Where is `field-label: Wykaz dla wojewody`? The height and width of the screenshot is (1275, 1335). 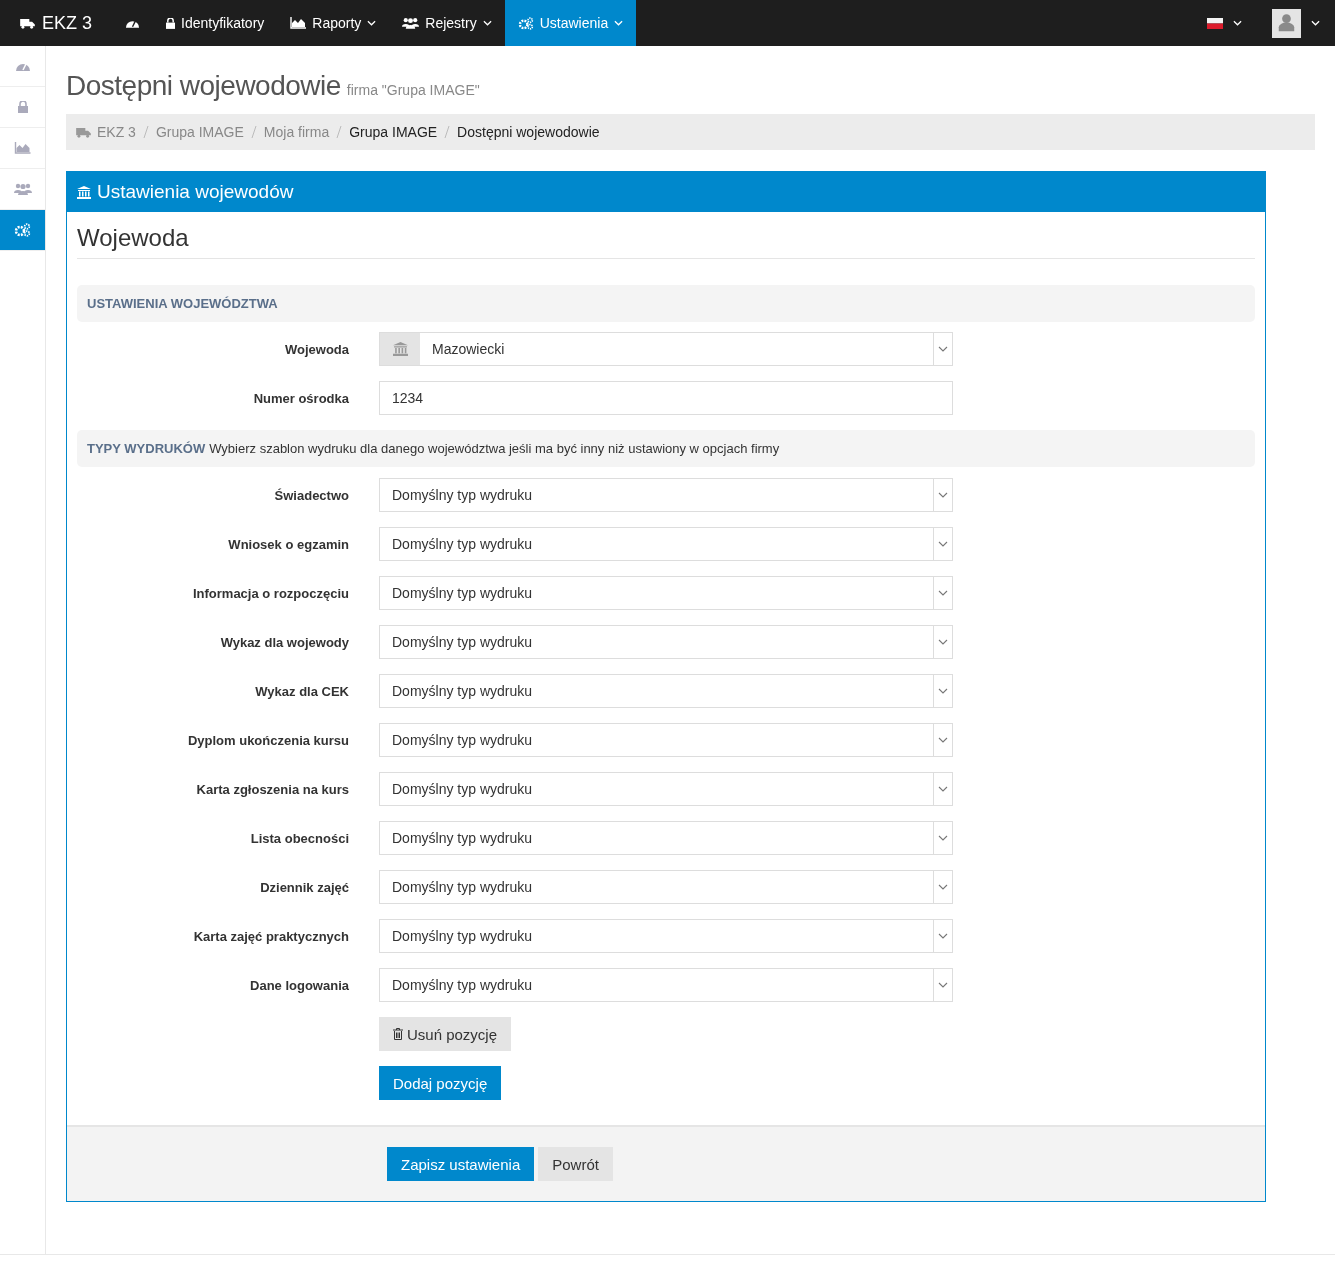
field-label: Wykaz dla wojewody is located at coordinates (284, 642).